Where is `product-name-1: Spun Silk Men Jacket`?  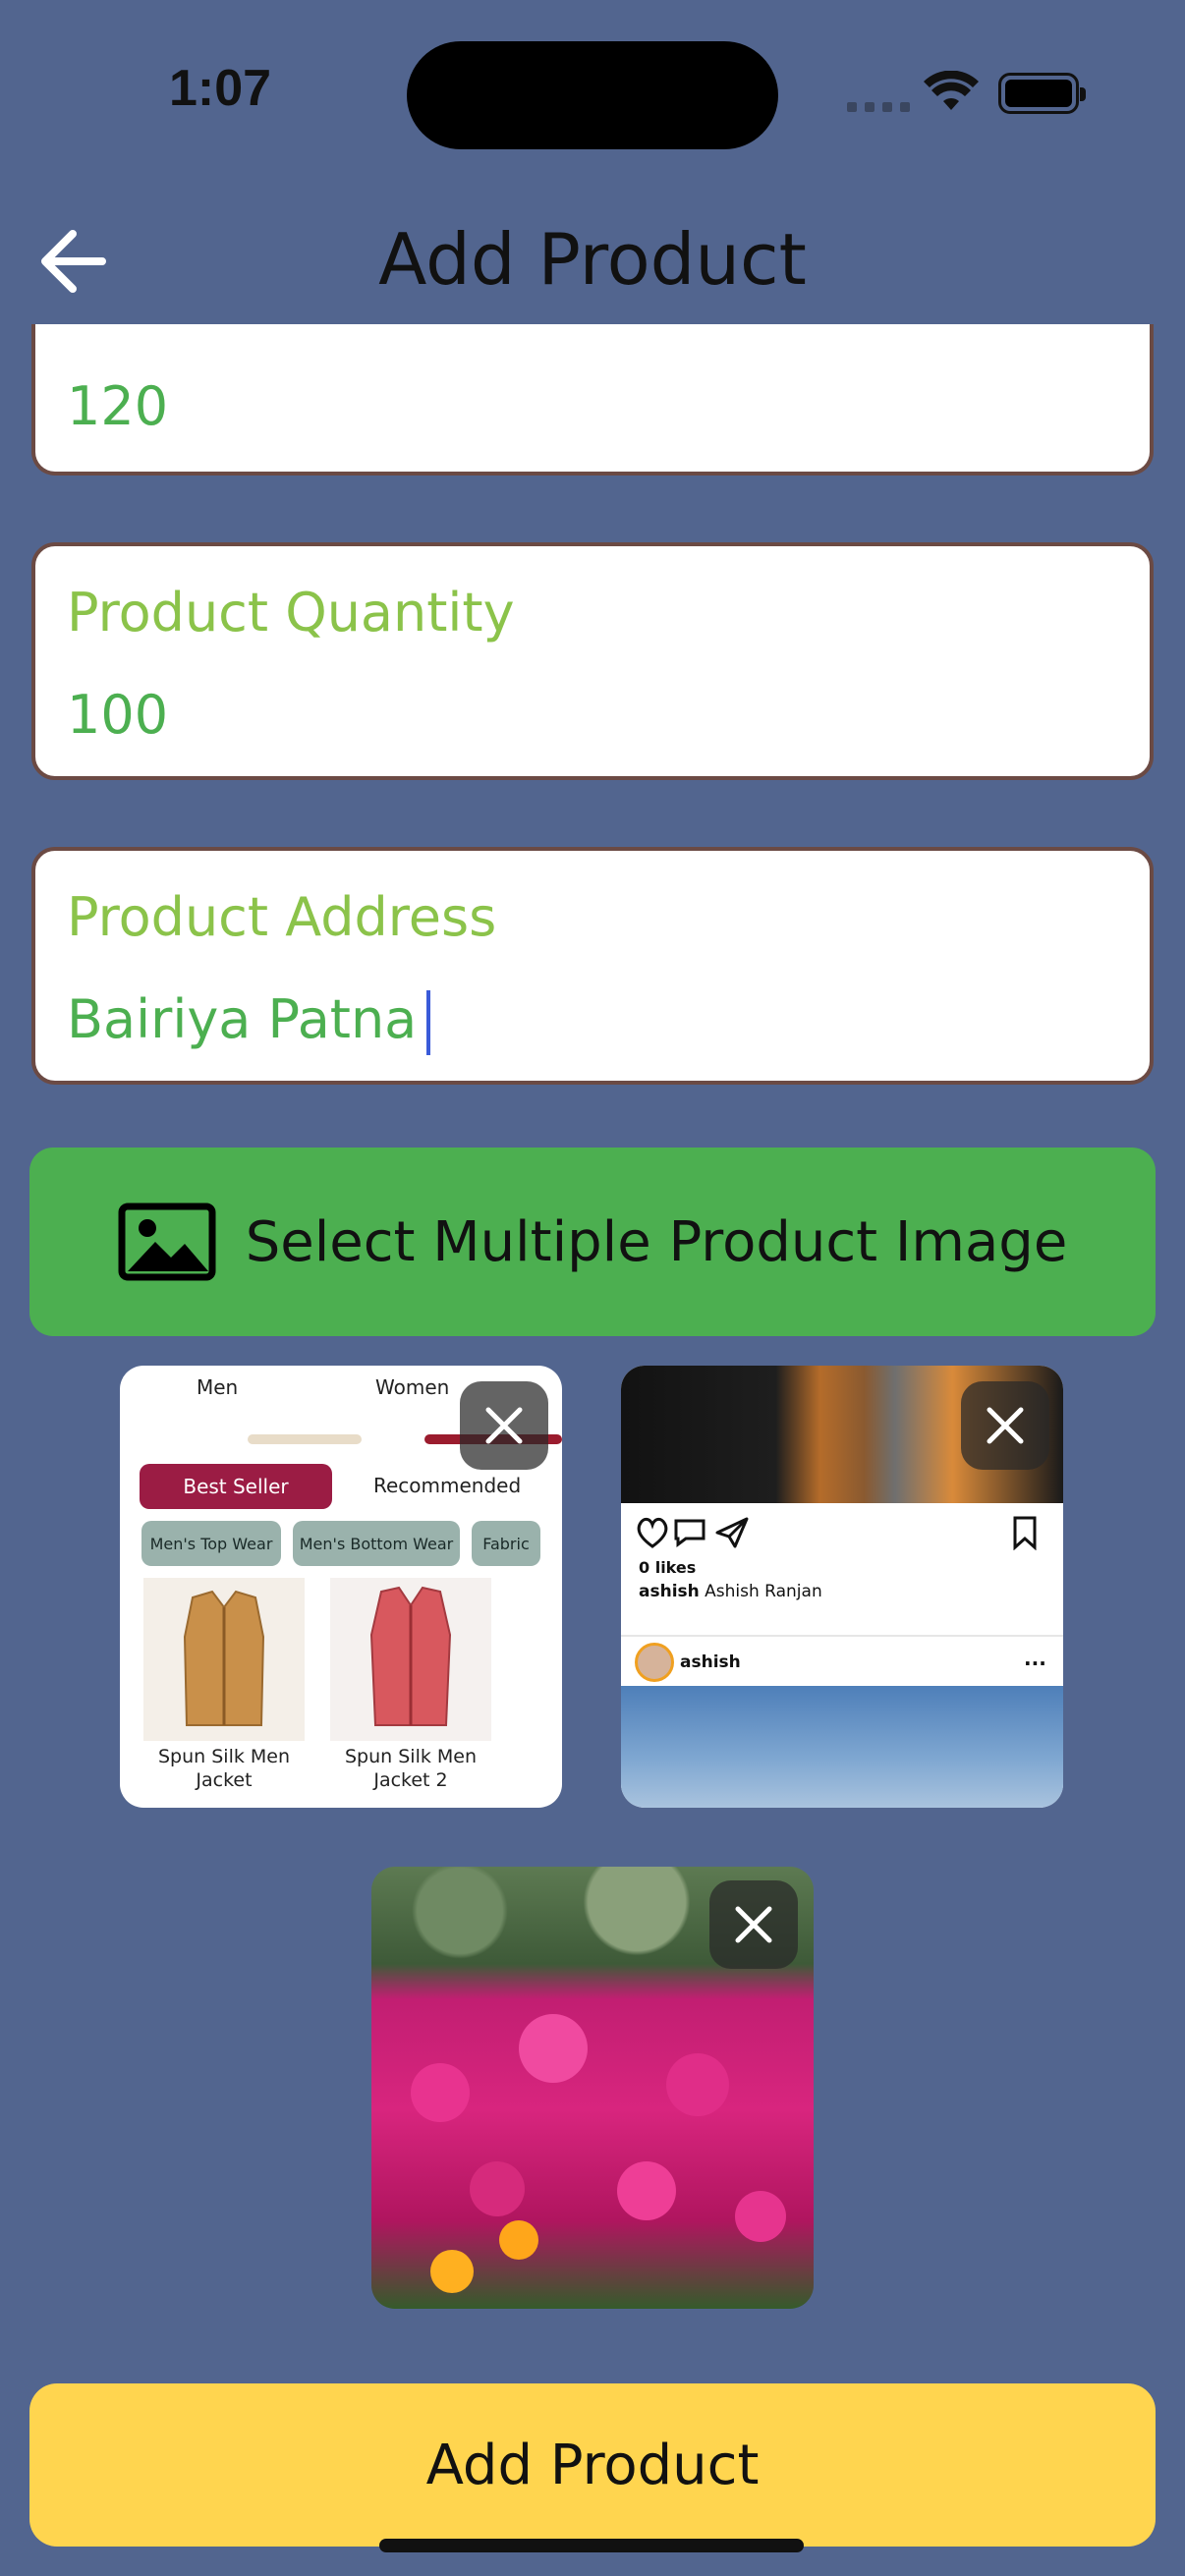
product-name-1: Spun Silk Men Jacket is located at coordinates (224, 1768).